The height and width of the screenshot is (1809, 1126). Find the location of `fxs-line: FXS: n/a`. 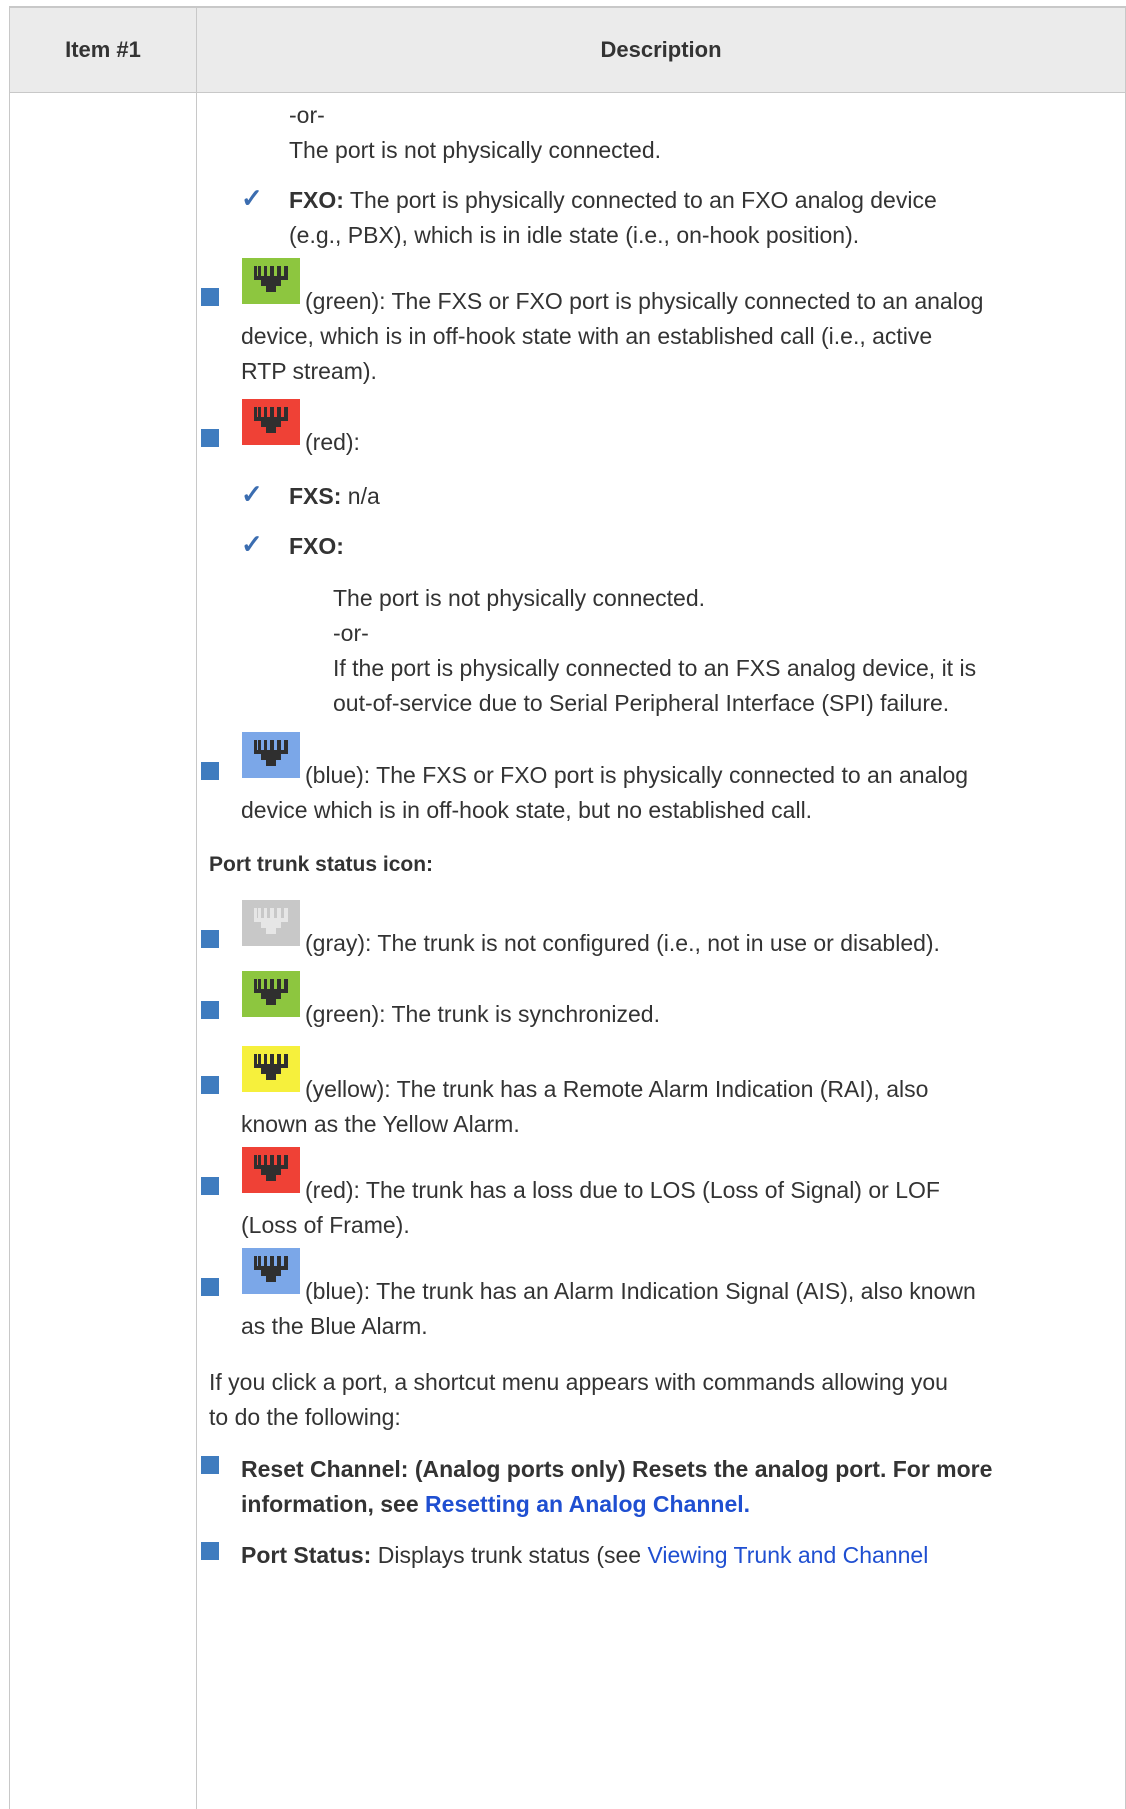

fxs-line: FXS: n/a is located at coordinates (334, 496).